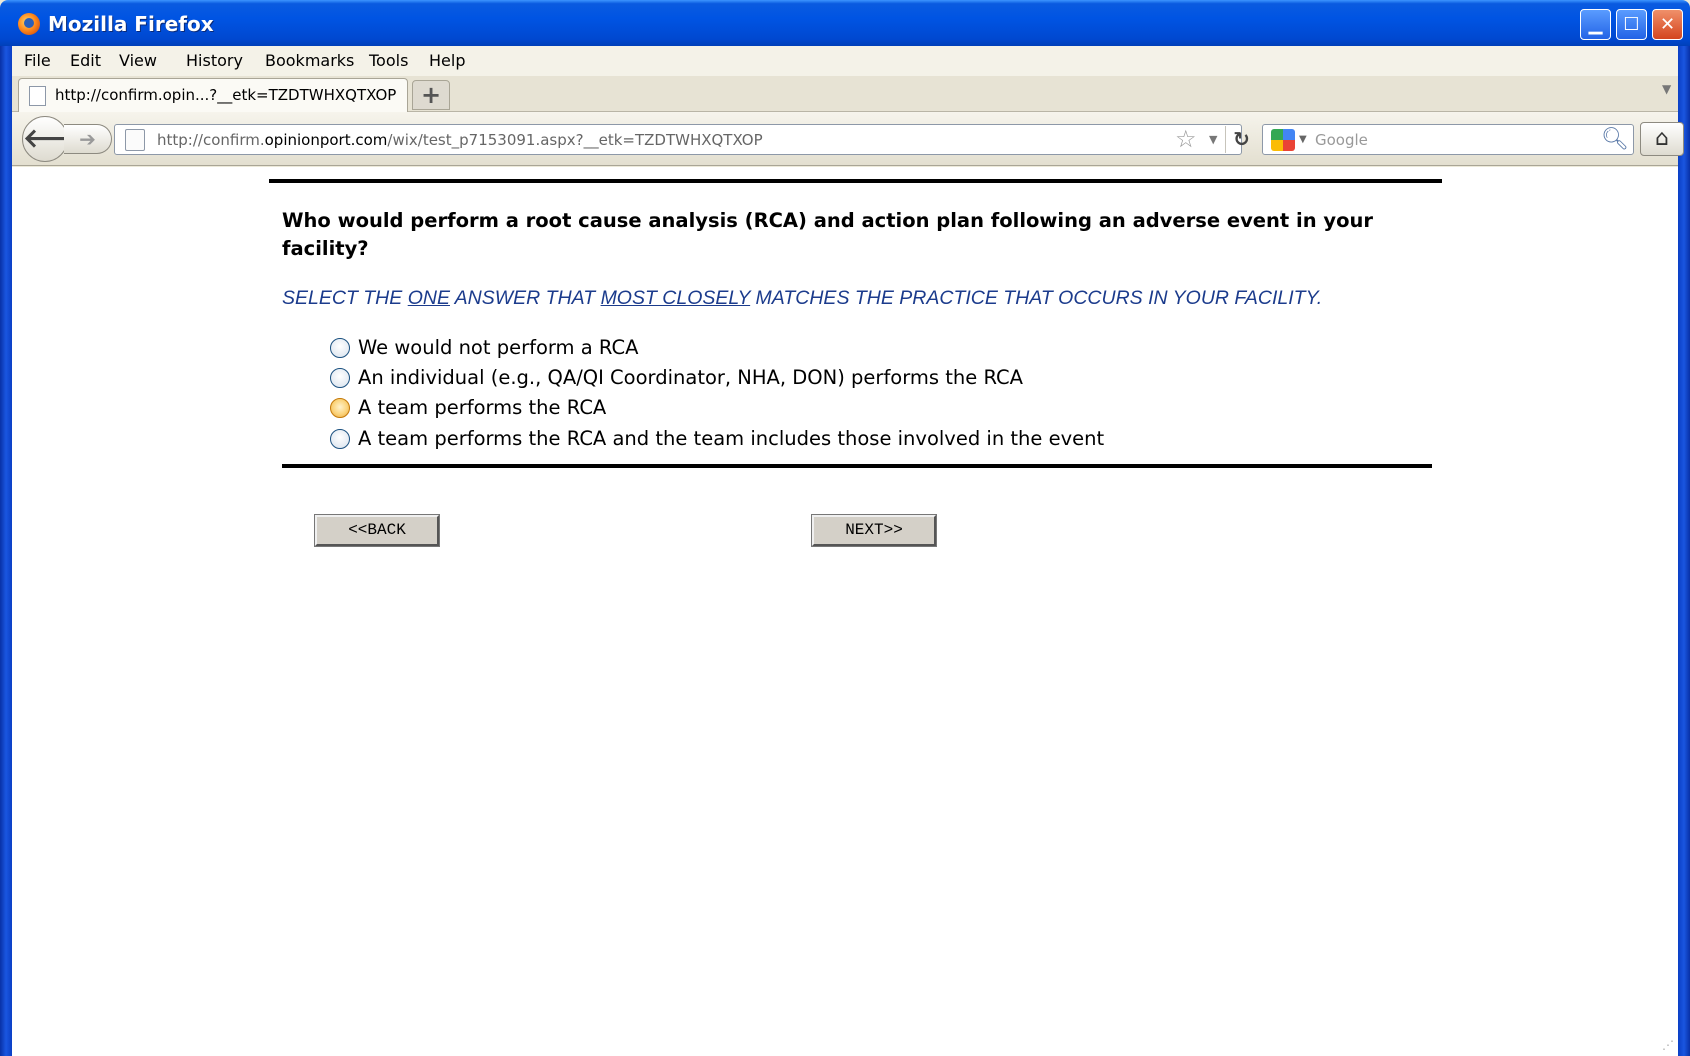  What do you see at coordinates (1448, 139) in the screenshot?
I see `search-bar: ▼ Google 🔍︎` at bounding box center [1448, 139].